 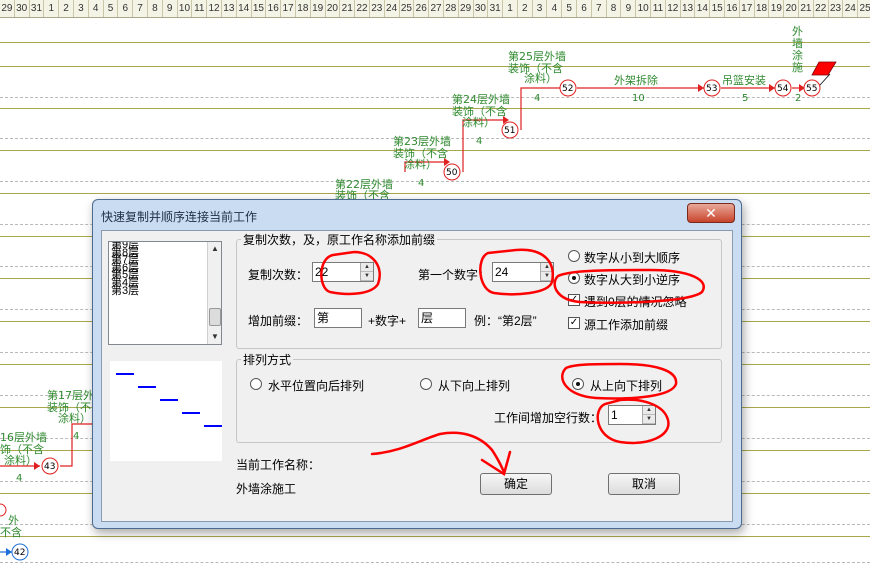 What do you see at coordinates (745, 98) in the screenshot?
I see `duration-label: 5` at bounding box center [745, 98].